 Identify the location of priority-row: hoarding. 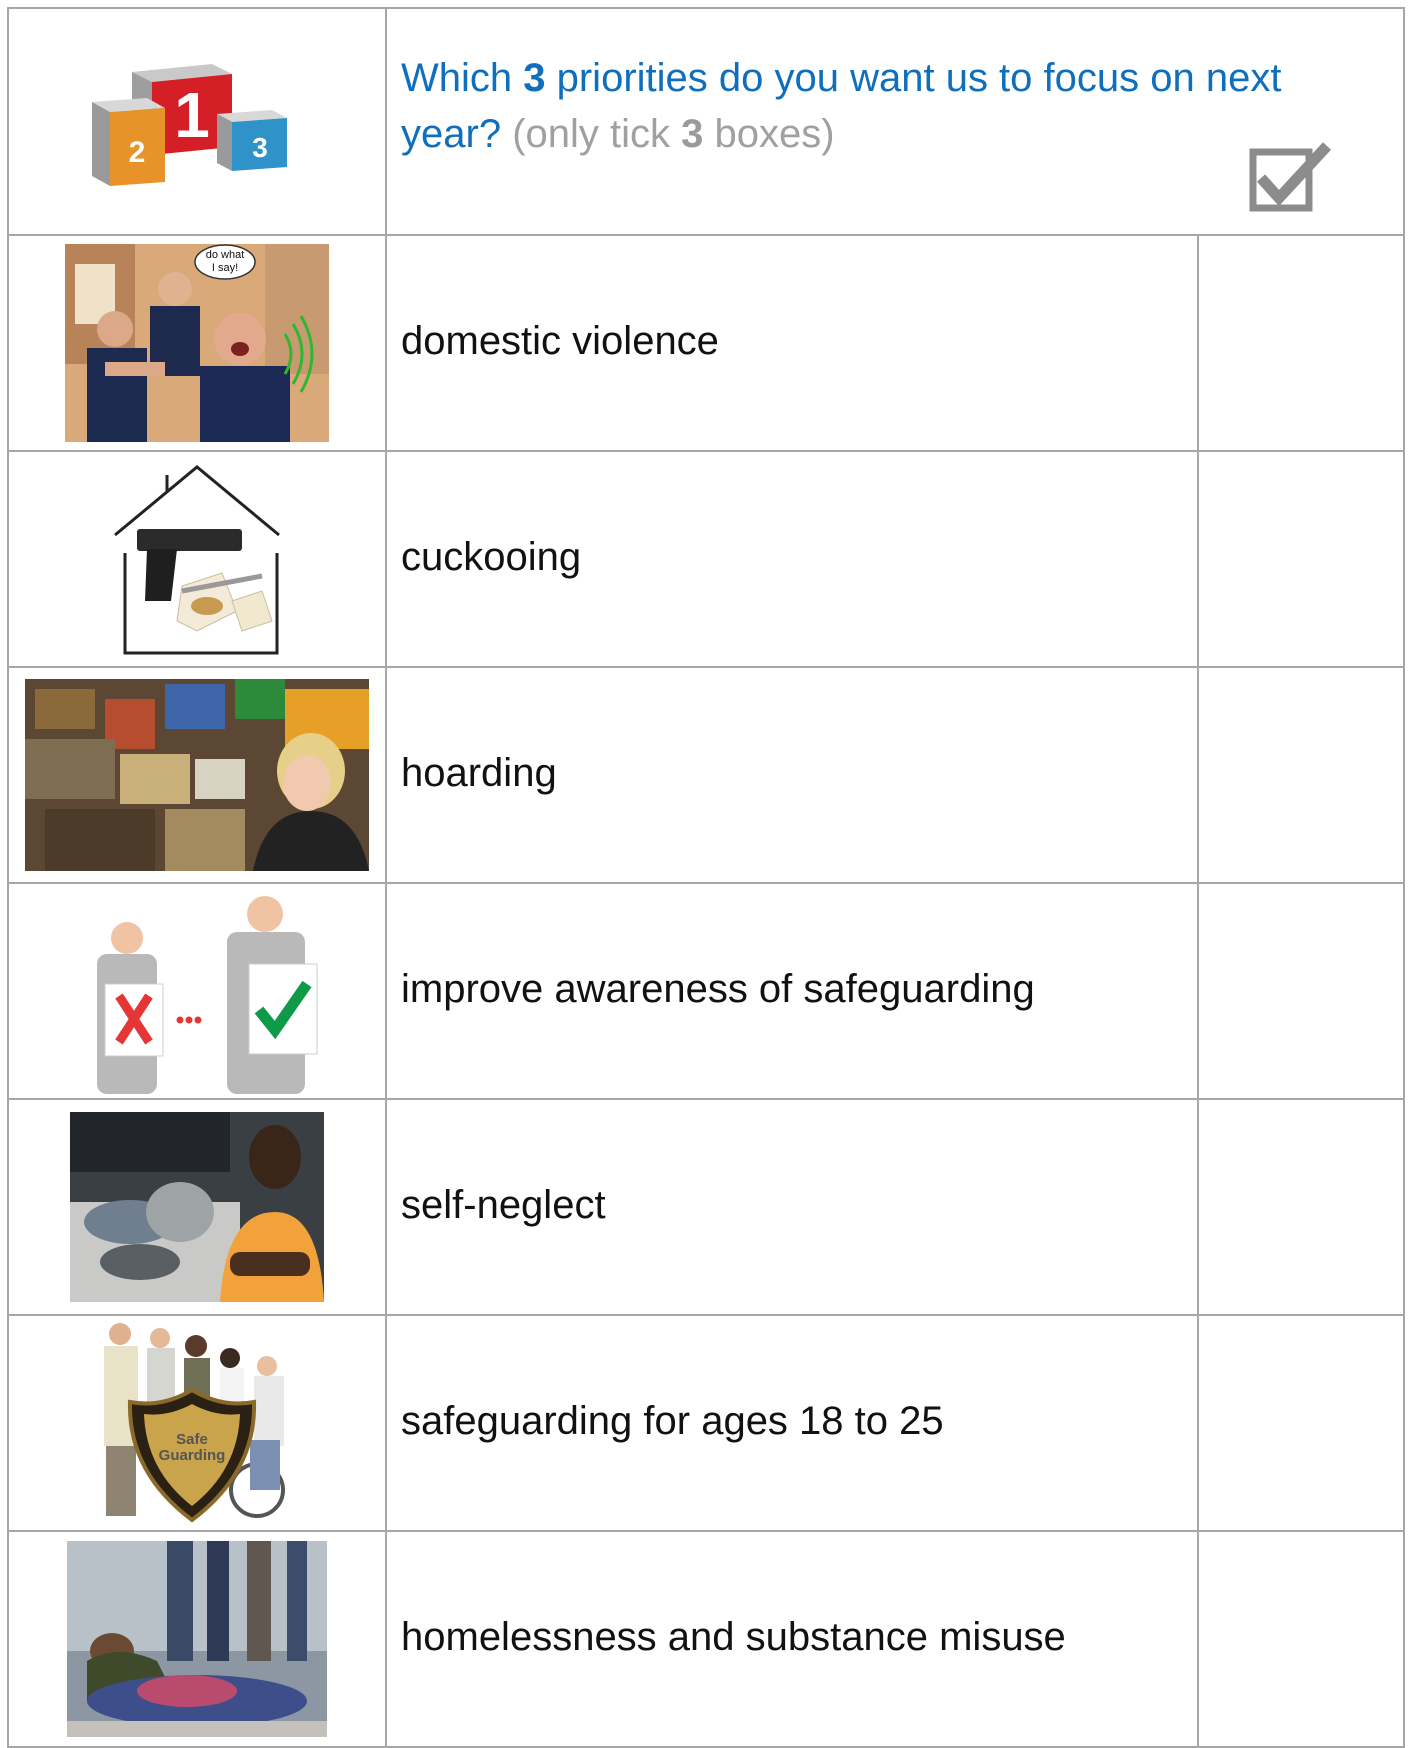
(706, 775).